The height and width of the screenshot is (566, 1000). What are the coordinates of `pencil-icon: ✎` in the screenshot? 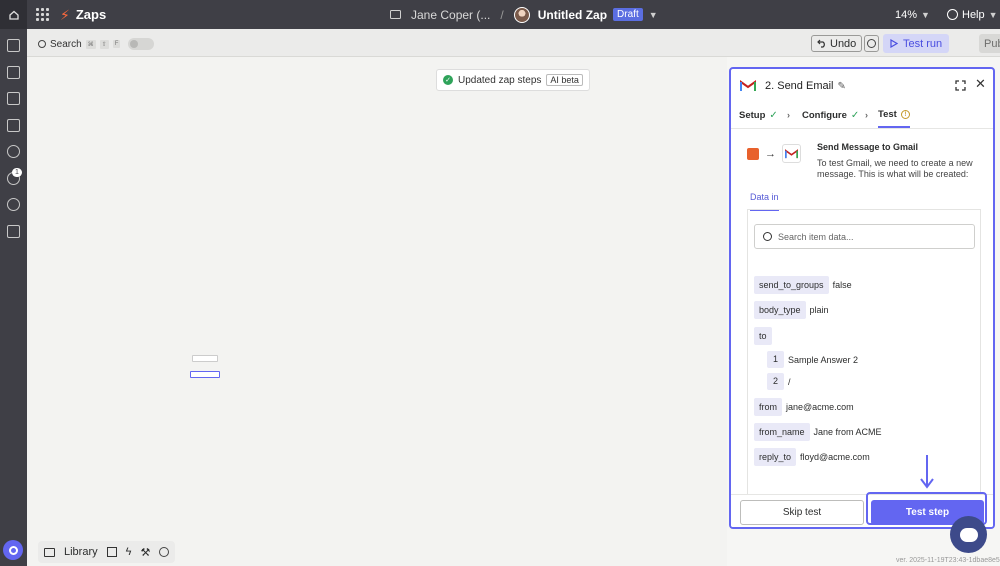 It's located at (841, 86).